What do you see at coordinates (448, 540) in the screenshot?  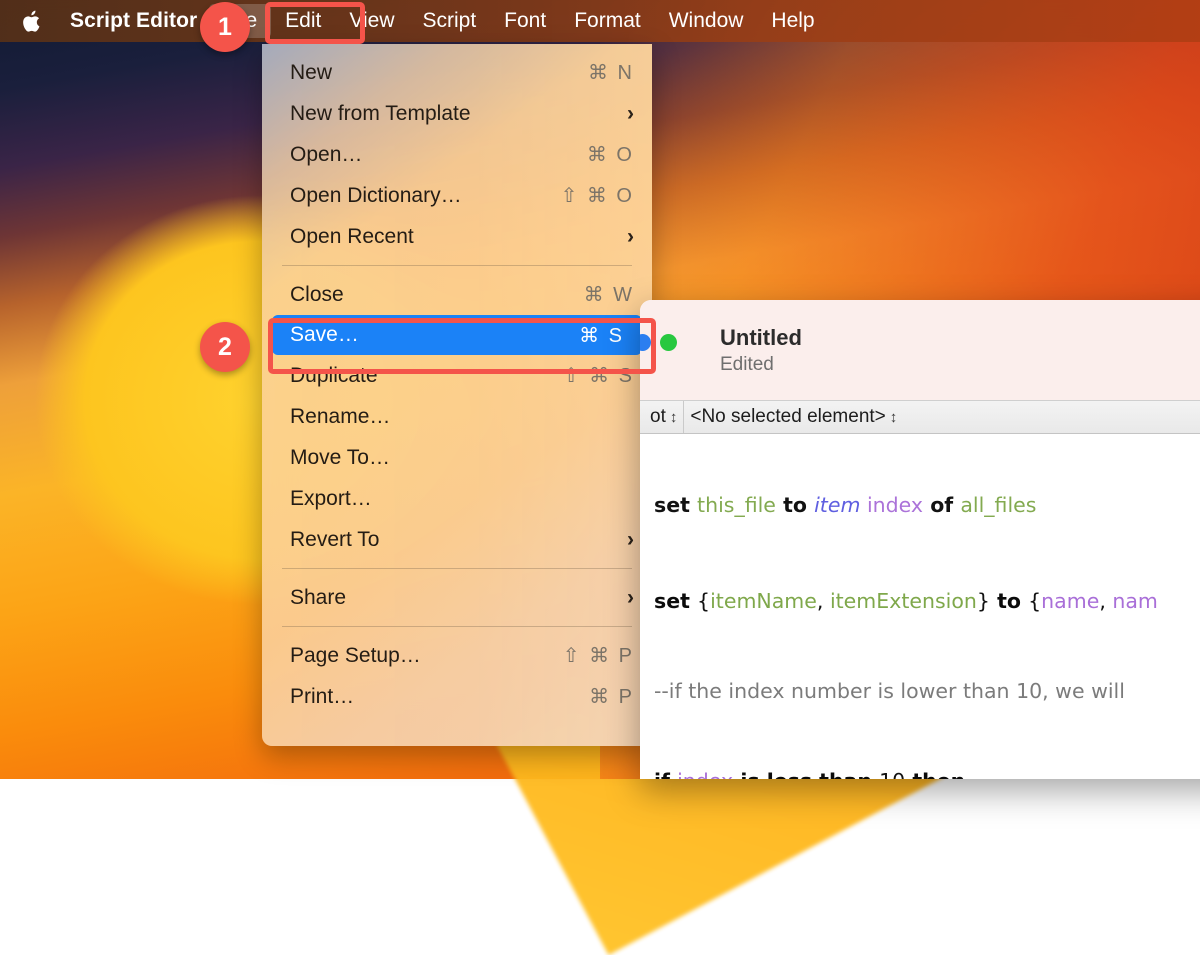 I see `menu-item-label: Revert To` at bounding box center [448, 540].